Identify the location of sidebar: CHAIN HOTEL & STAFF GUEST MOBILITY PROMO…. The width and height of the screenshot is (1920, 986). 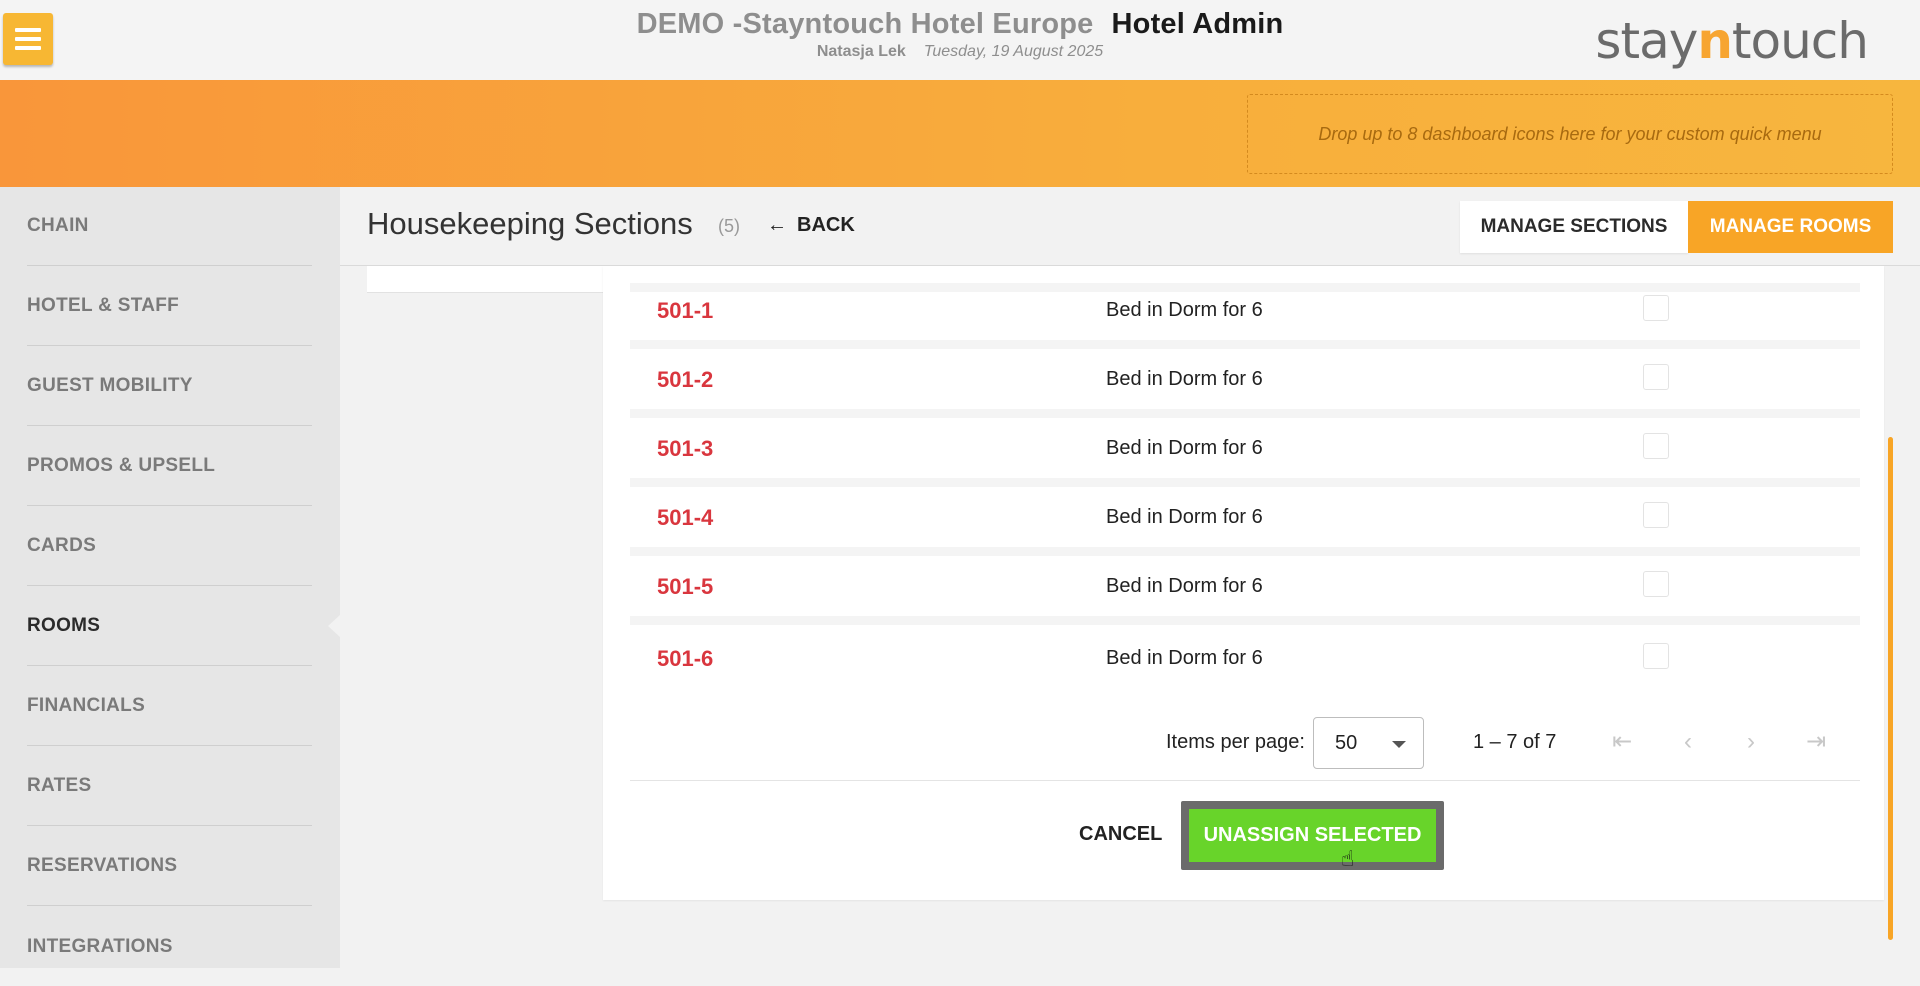
(170, 577).